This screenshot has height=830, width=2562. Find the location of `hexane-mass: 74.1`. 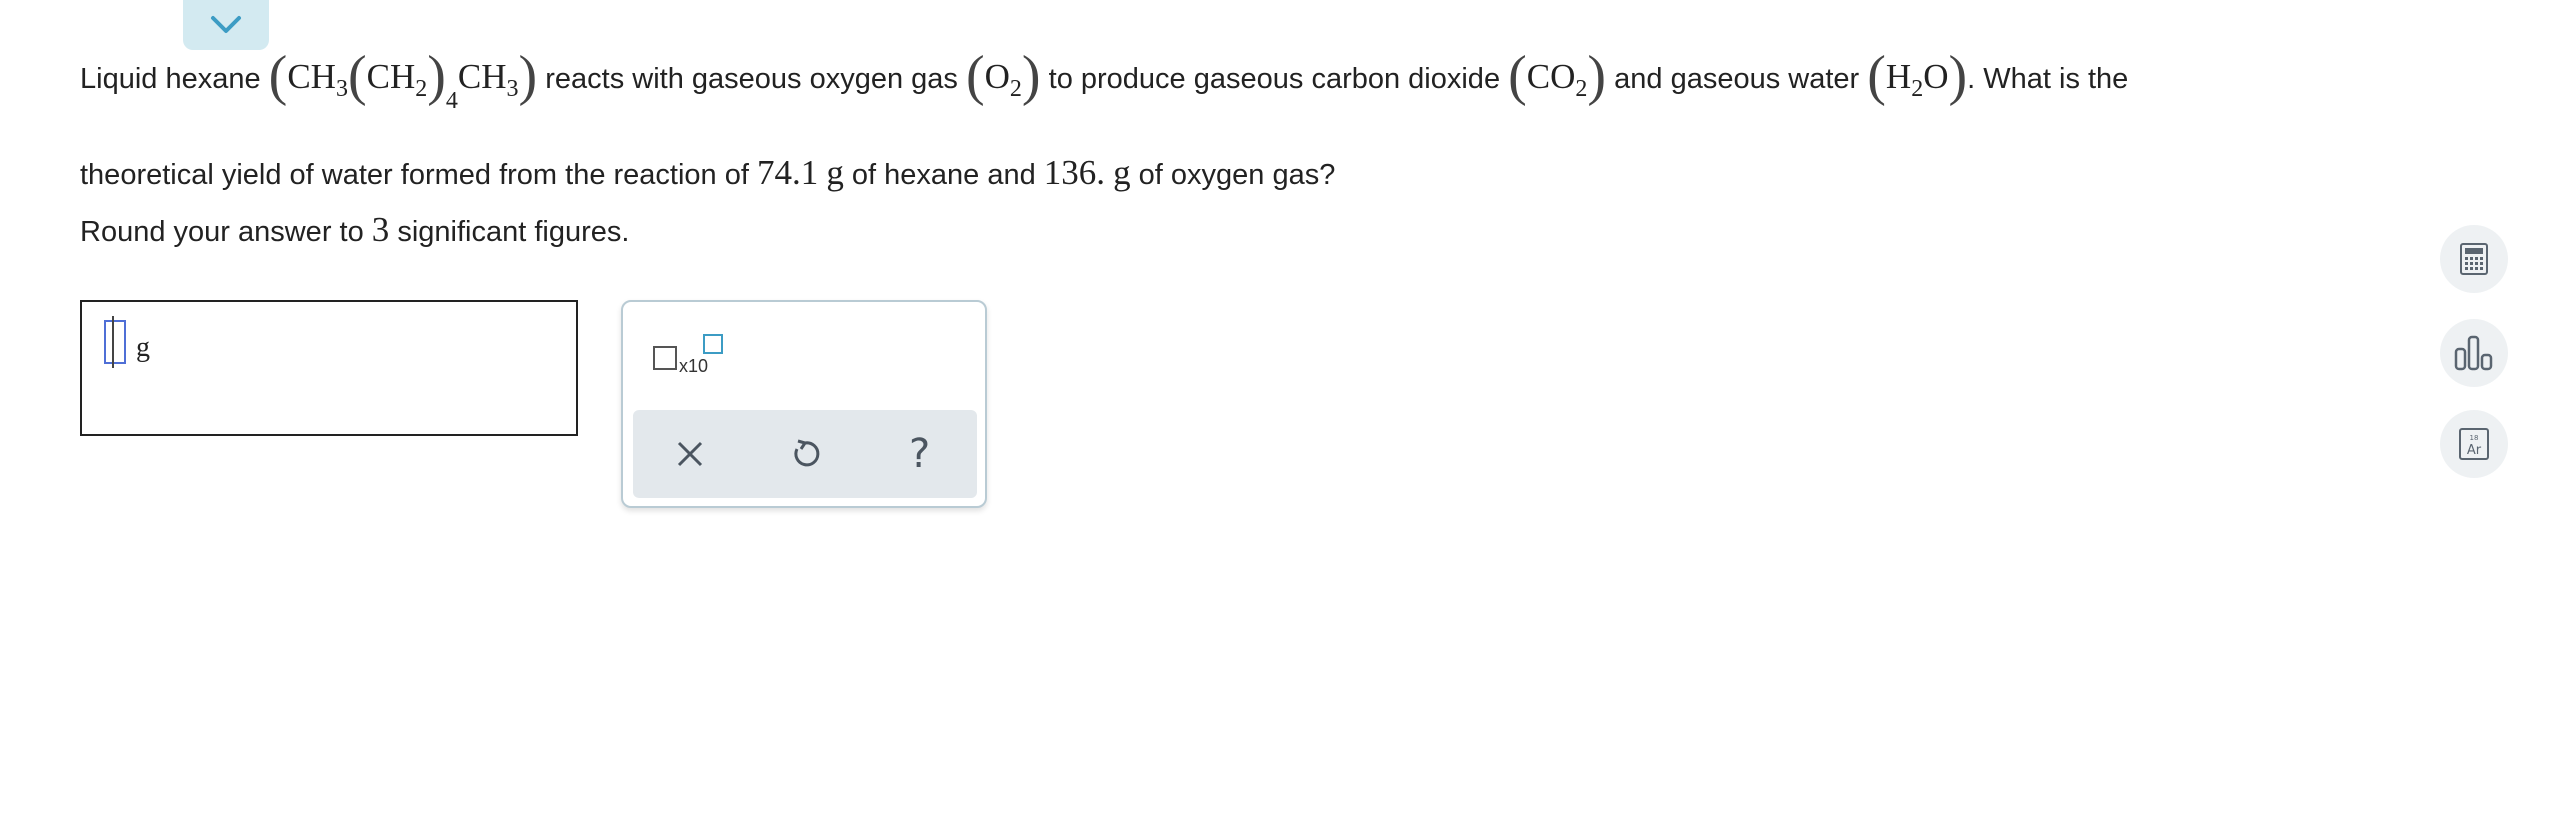

hexane-mass: 74.1 is located at coordinates (788, 172).